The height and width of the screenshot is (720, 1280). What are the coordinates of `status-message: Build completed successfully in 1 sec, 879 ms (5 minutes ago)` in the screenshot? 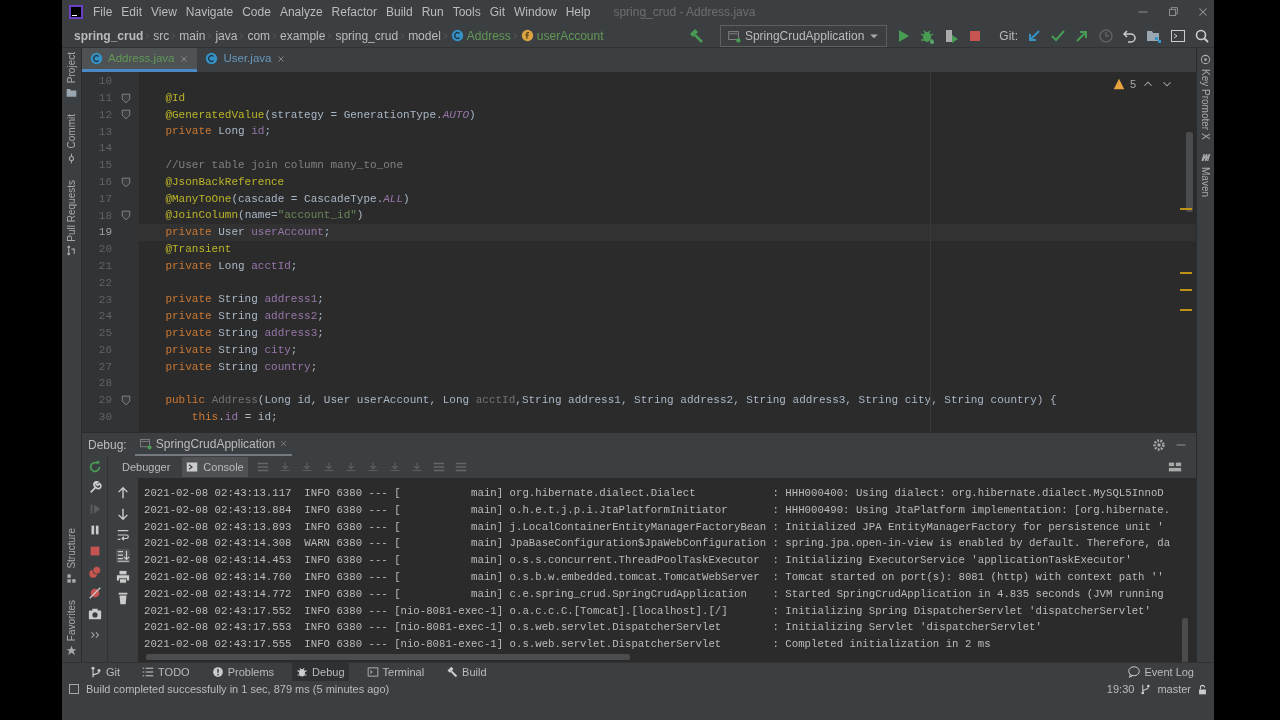 It's located at (238, 689).